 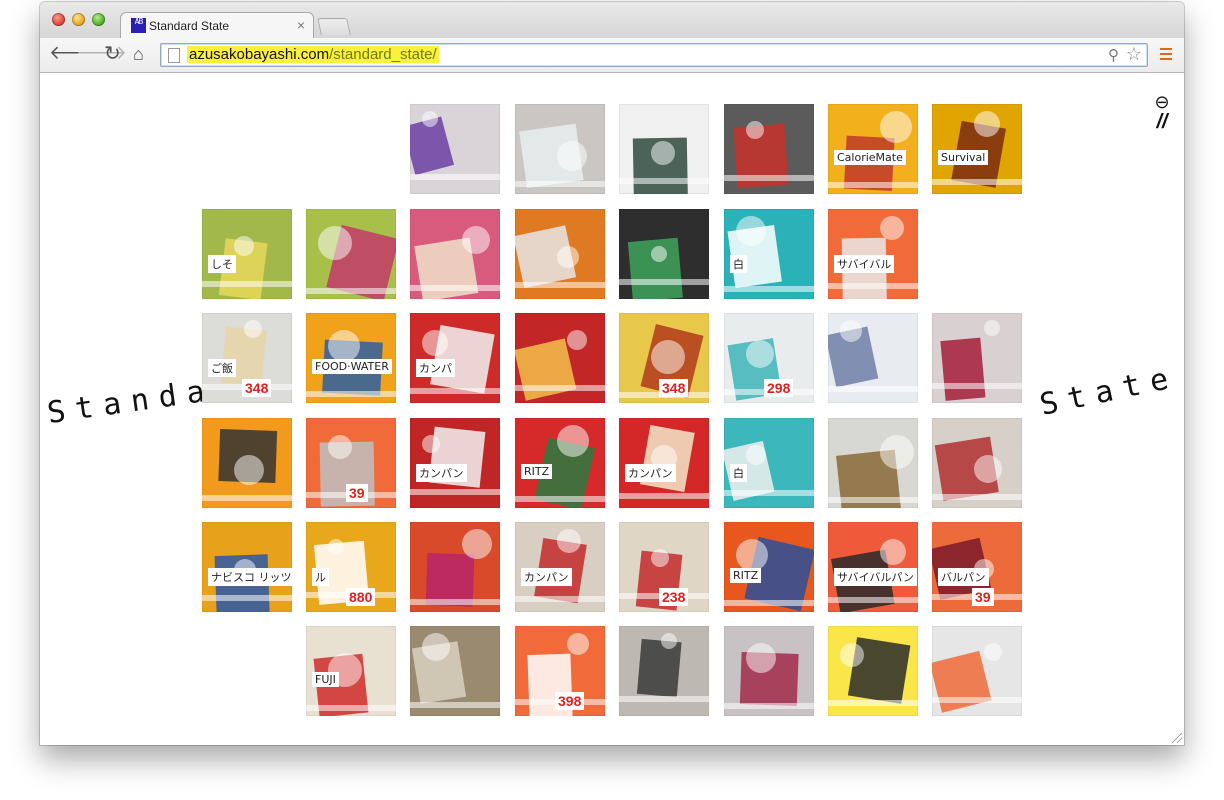 What do you see at coordinates (441, 473) in the screenshot?
I see `product-label: カンパン` at bounding box center [441, 473].